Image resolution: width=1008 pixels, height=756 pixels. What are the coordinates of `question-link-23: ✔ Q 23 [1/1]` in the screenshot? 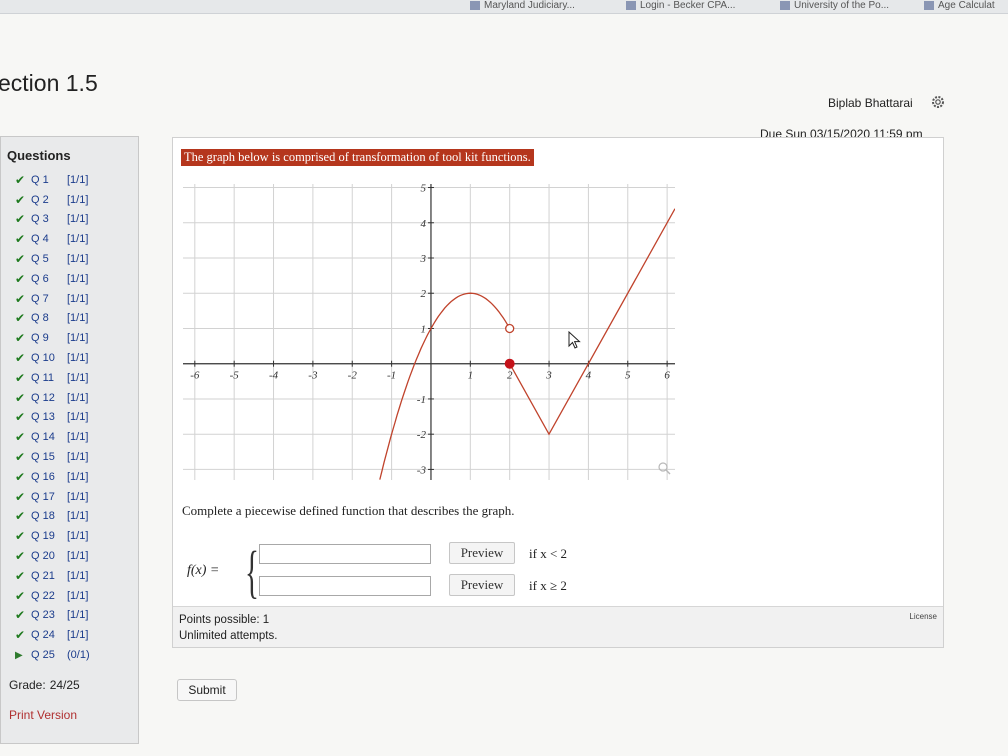 It's located at (52, 616).